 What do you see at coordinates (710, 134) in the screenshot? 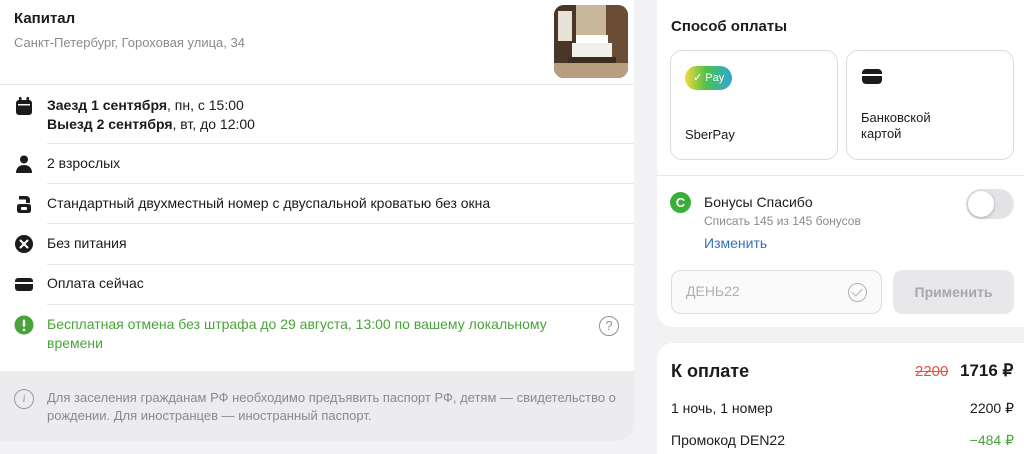
I see `sberpay-label: SberPay` at bounding box center [710, 134].